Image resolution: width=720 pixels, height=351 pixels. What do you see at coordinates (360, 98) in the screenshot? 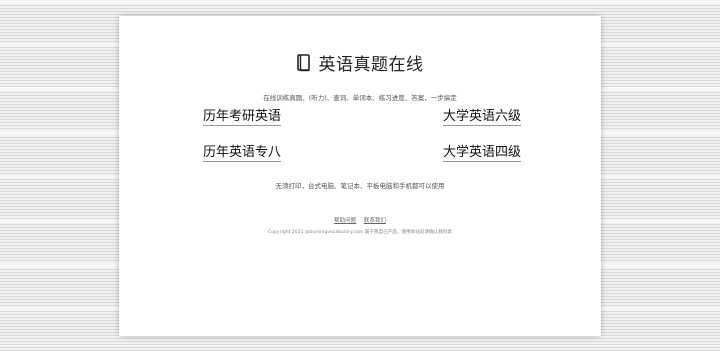
I see `subtitle: 在线训练真题、(听力)、查词、单词本、练习进度、答案，一步搞定` at bounding box center [360, 98].